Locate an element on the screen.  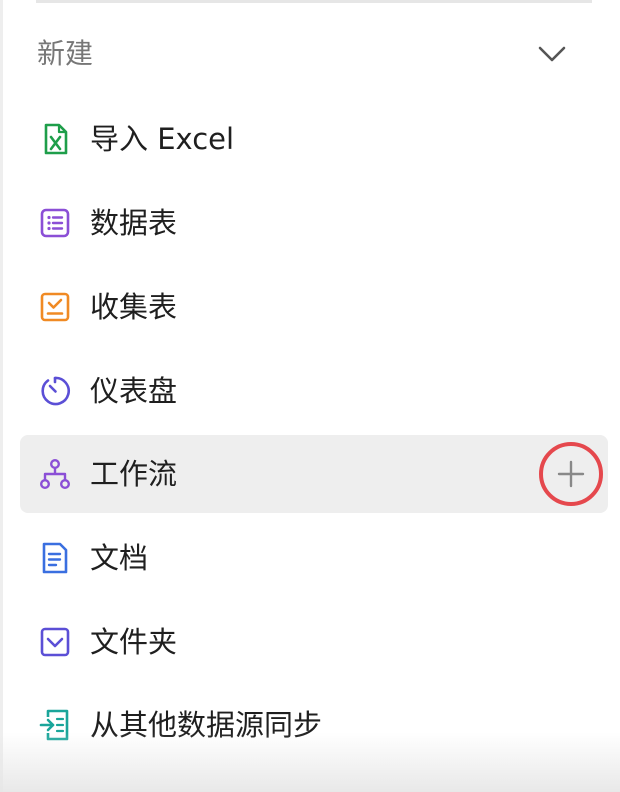
document-icon is located at coordinates (55, 558).